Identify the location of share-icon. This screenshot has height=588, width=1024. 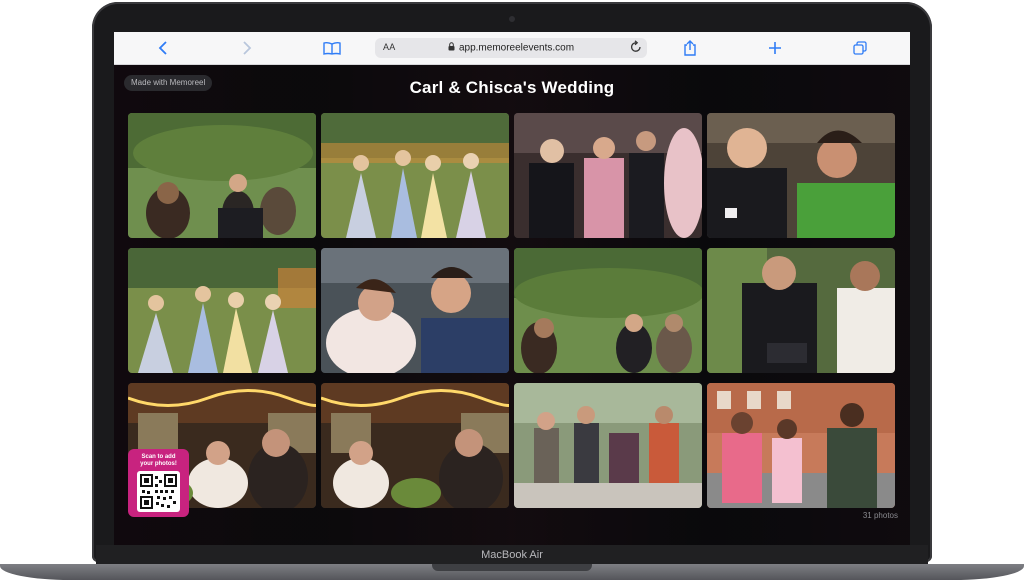
(690, 48).